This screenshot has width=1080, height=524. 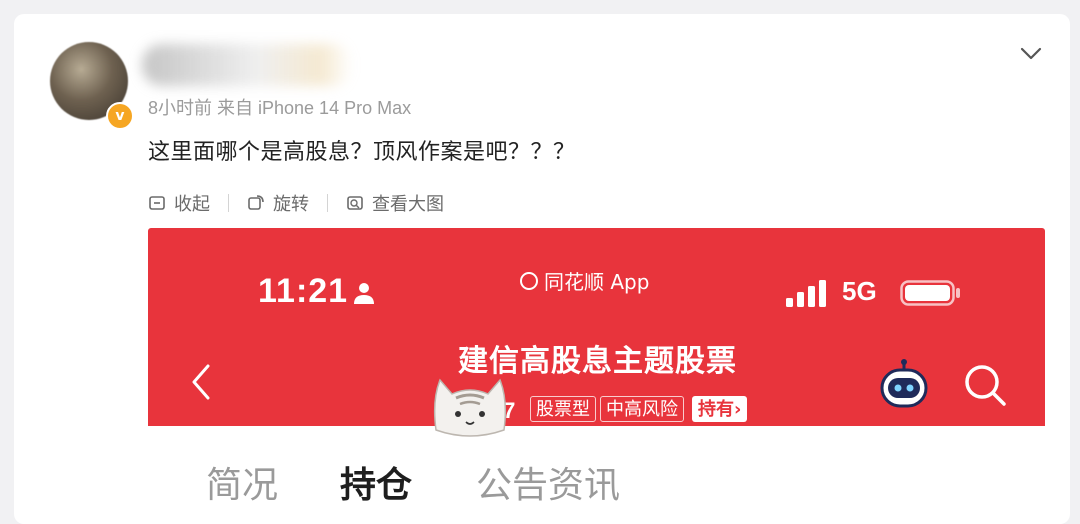 I want to click on risk-level-tag: 中高风险, so click(x=642, y=409).